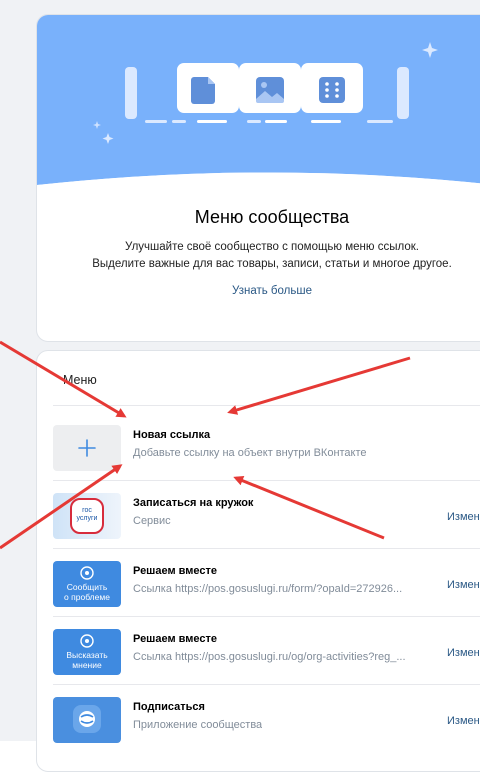  What do you see at coordinates (172, 435) in the screenshot?
I see `row-title: Новая ссылка` at bounding box center [172, 435].